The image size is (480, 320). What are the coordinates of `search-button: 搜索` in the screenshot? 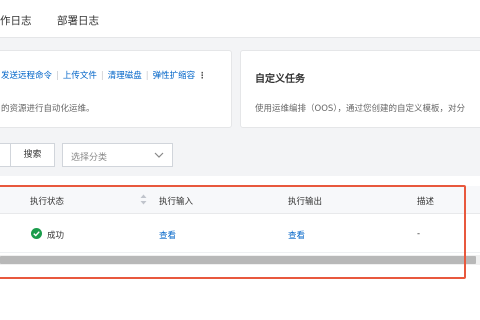 It's located at (32, 155).